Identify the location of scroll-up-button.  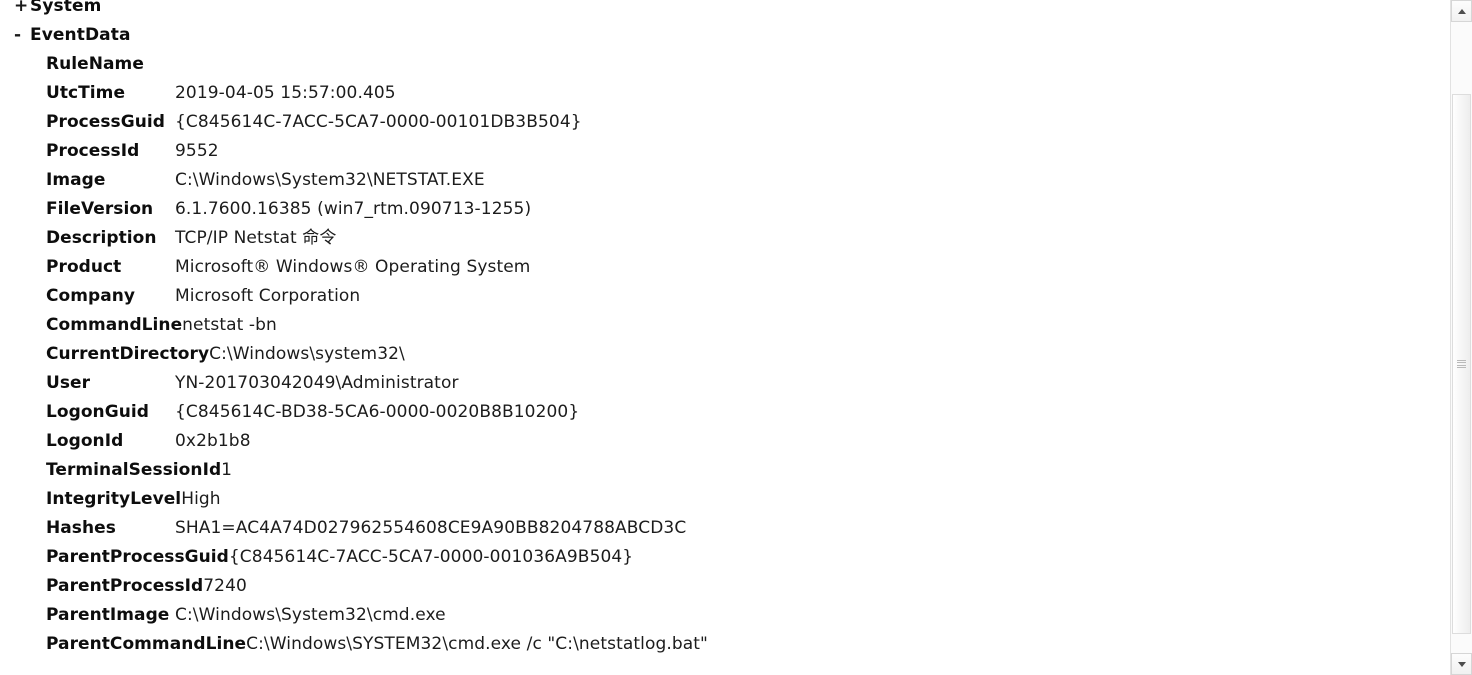
(1461, 11).